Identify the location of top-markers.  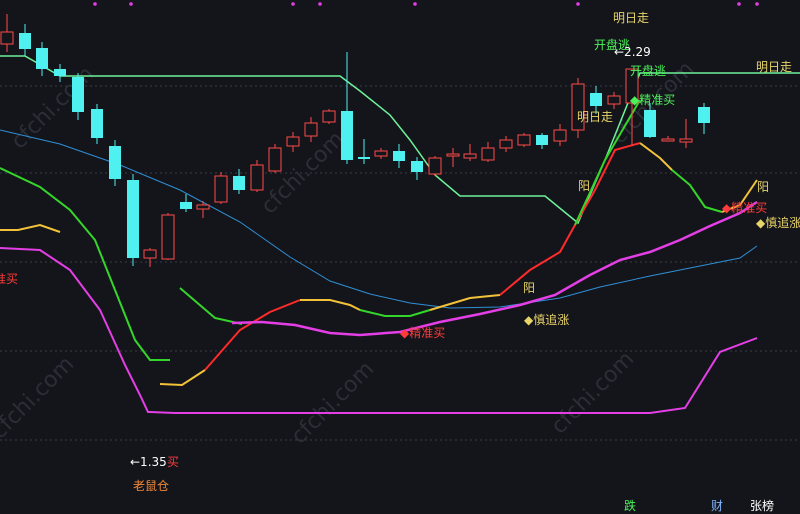
(426, 4).